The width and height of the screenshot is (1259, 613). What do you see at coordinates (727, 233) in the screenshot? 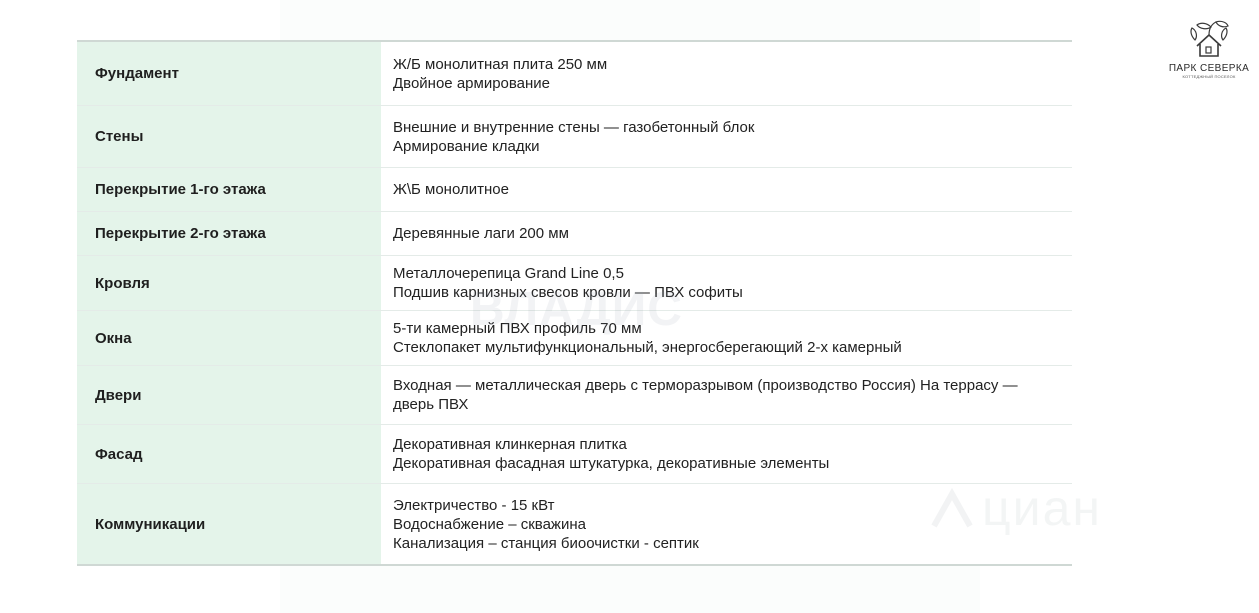
I see `row-value: Деревянные лаги 200 мм` at bounding box center [727, 233].